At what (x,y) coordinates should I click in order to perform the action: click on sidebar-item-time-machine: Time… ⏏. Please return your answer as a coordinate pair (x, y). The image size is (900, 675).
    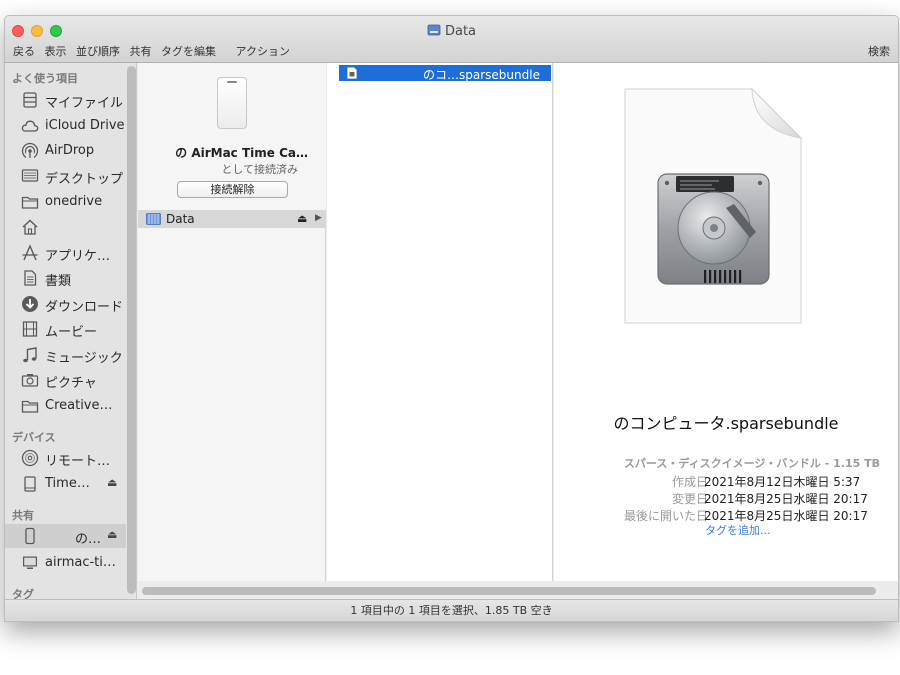
    Looking at the image, I should click on (65, 484).